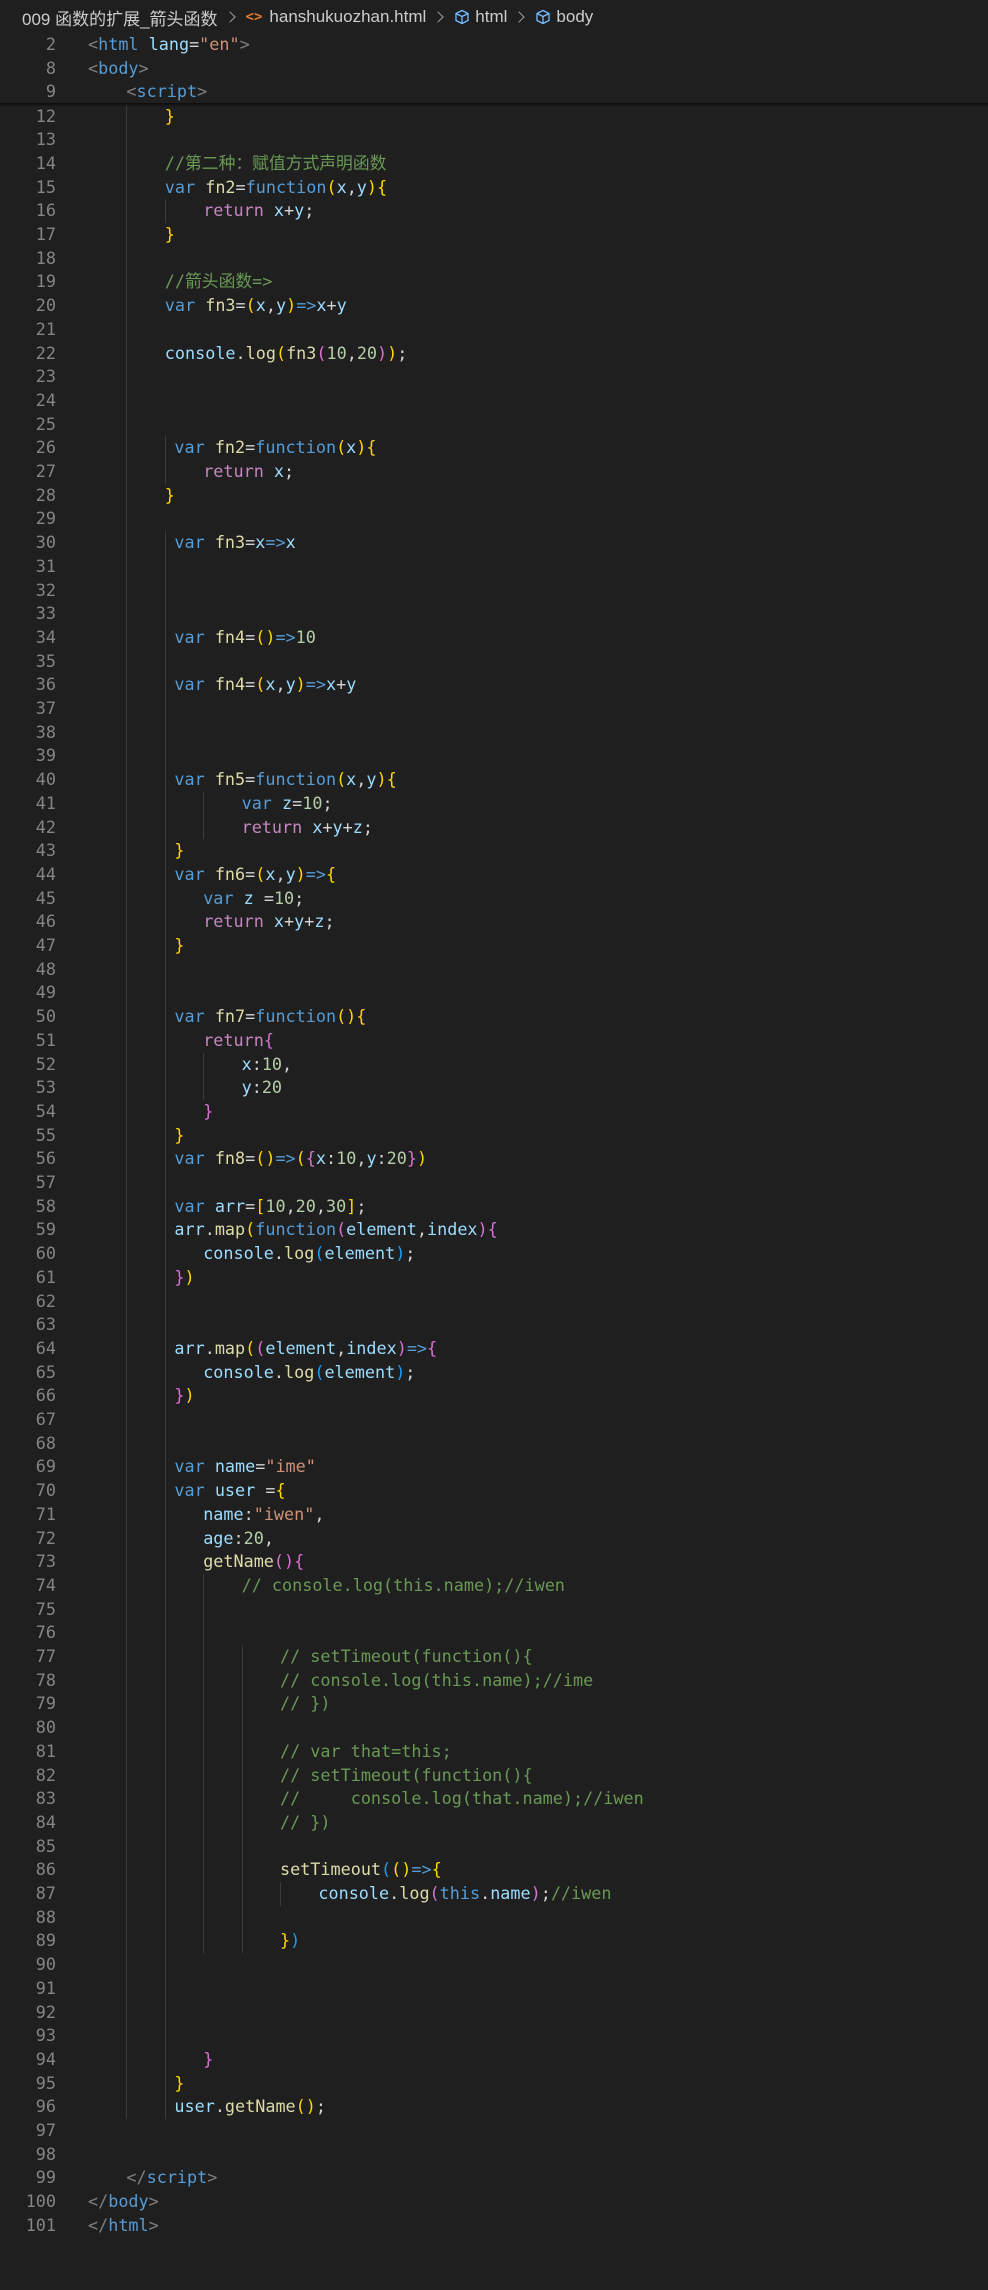 This screenshot has height=2290, width=988. I want to click on code-token: script, so click(177, 2177).